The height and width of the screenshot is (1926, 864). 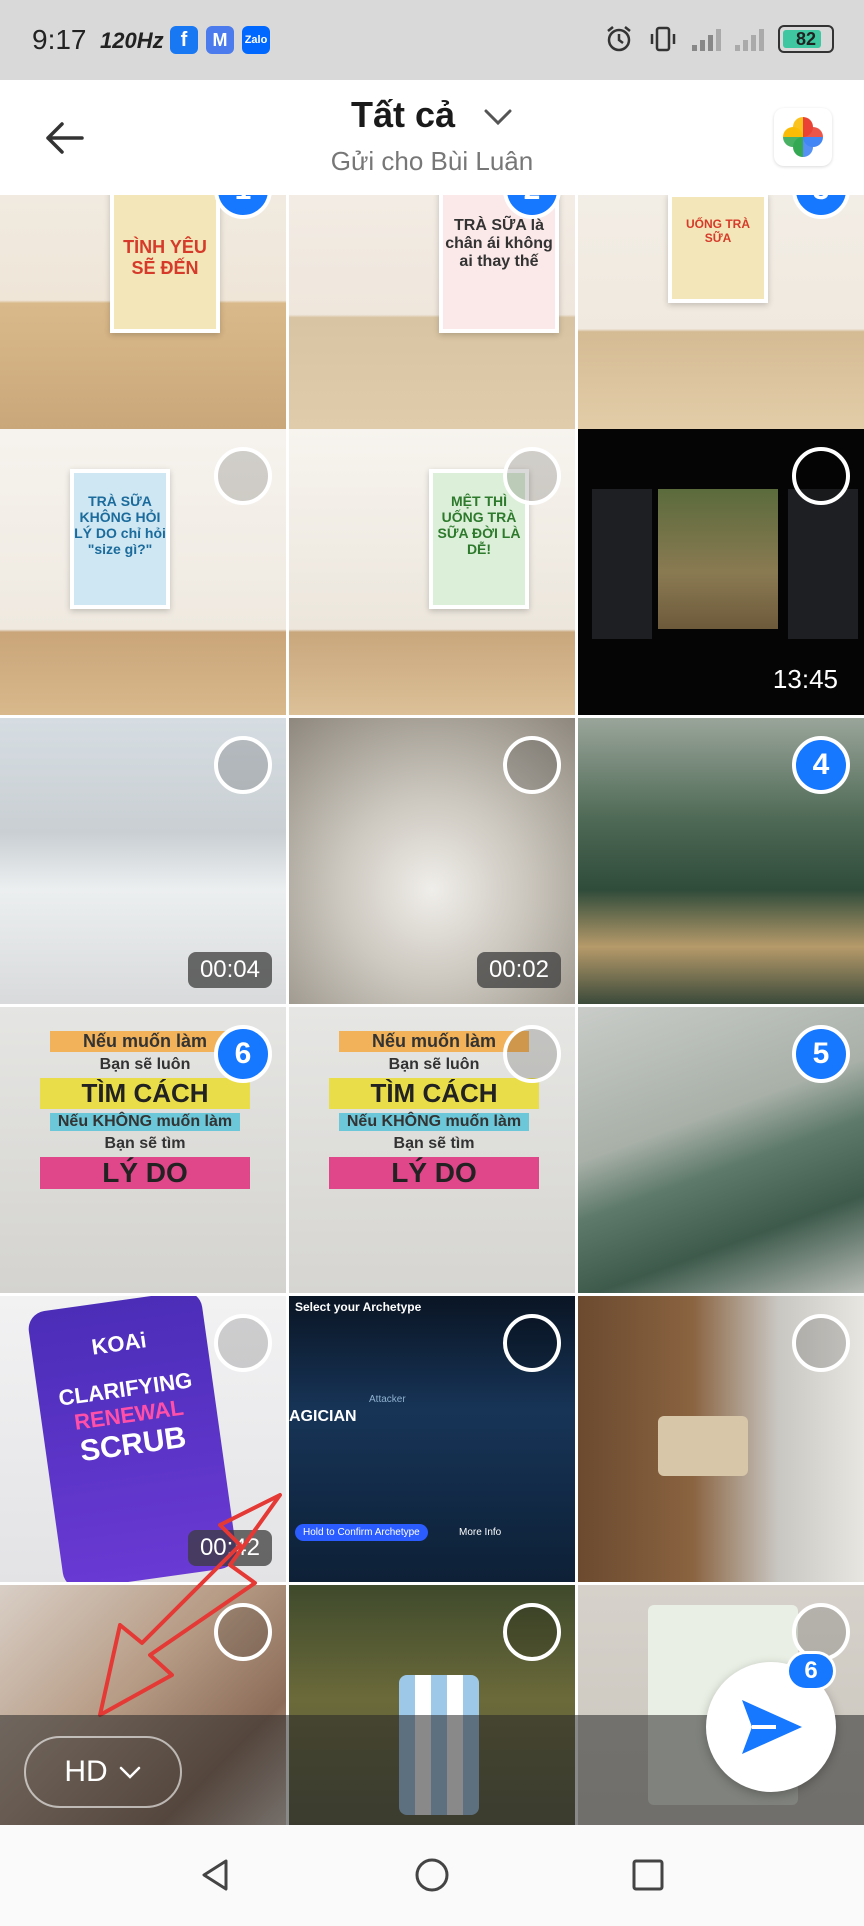 I want to click on header: Tất cả Gửi cho Bùi Luân, so click(x=432, y=137).